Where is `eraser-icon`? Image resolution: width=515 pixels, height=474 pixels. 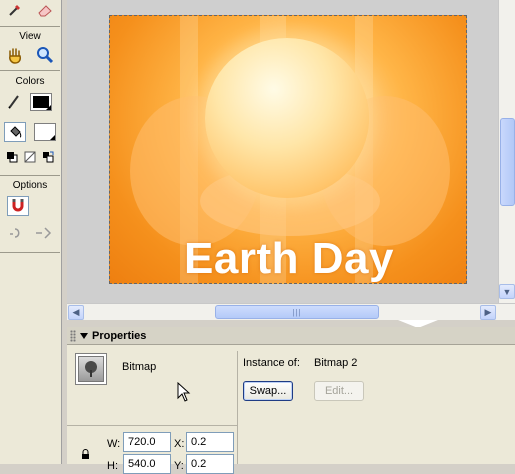
eraser-icon is located at coordinates (45, 11).